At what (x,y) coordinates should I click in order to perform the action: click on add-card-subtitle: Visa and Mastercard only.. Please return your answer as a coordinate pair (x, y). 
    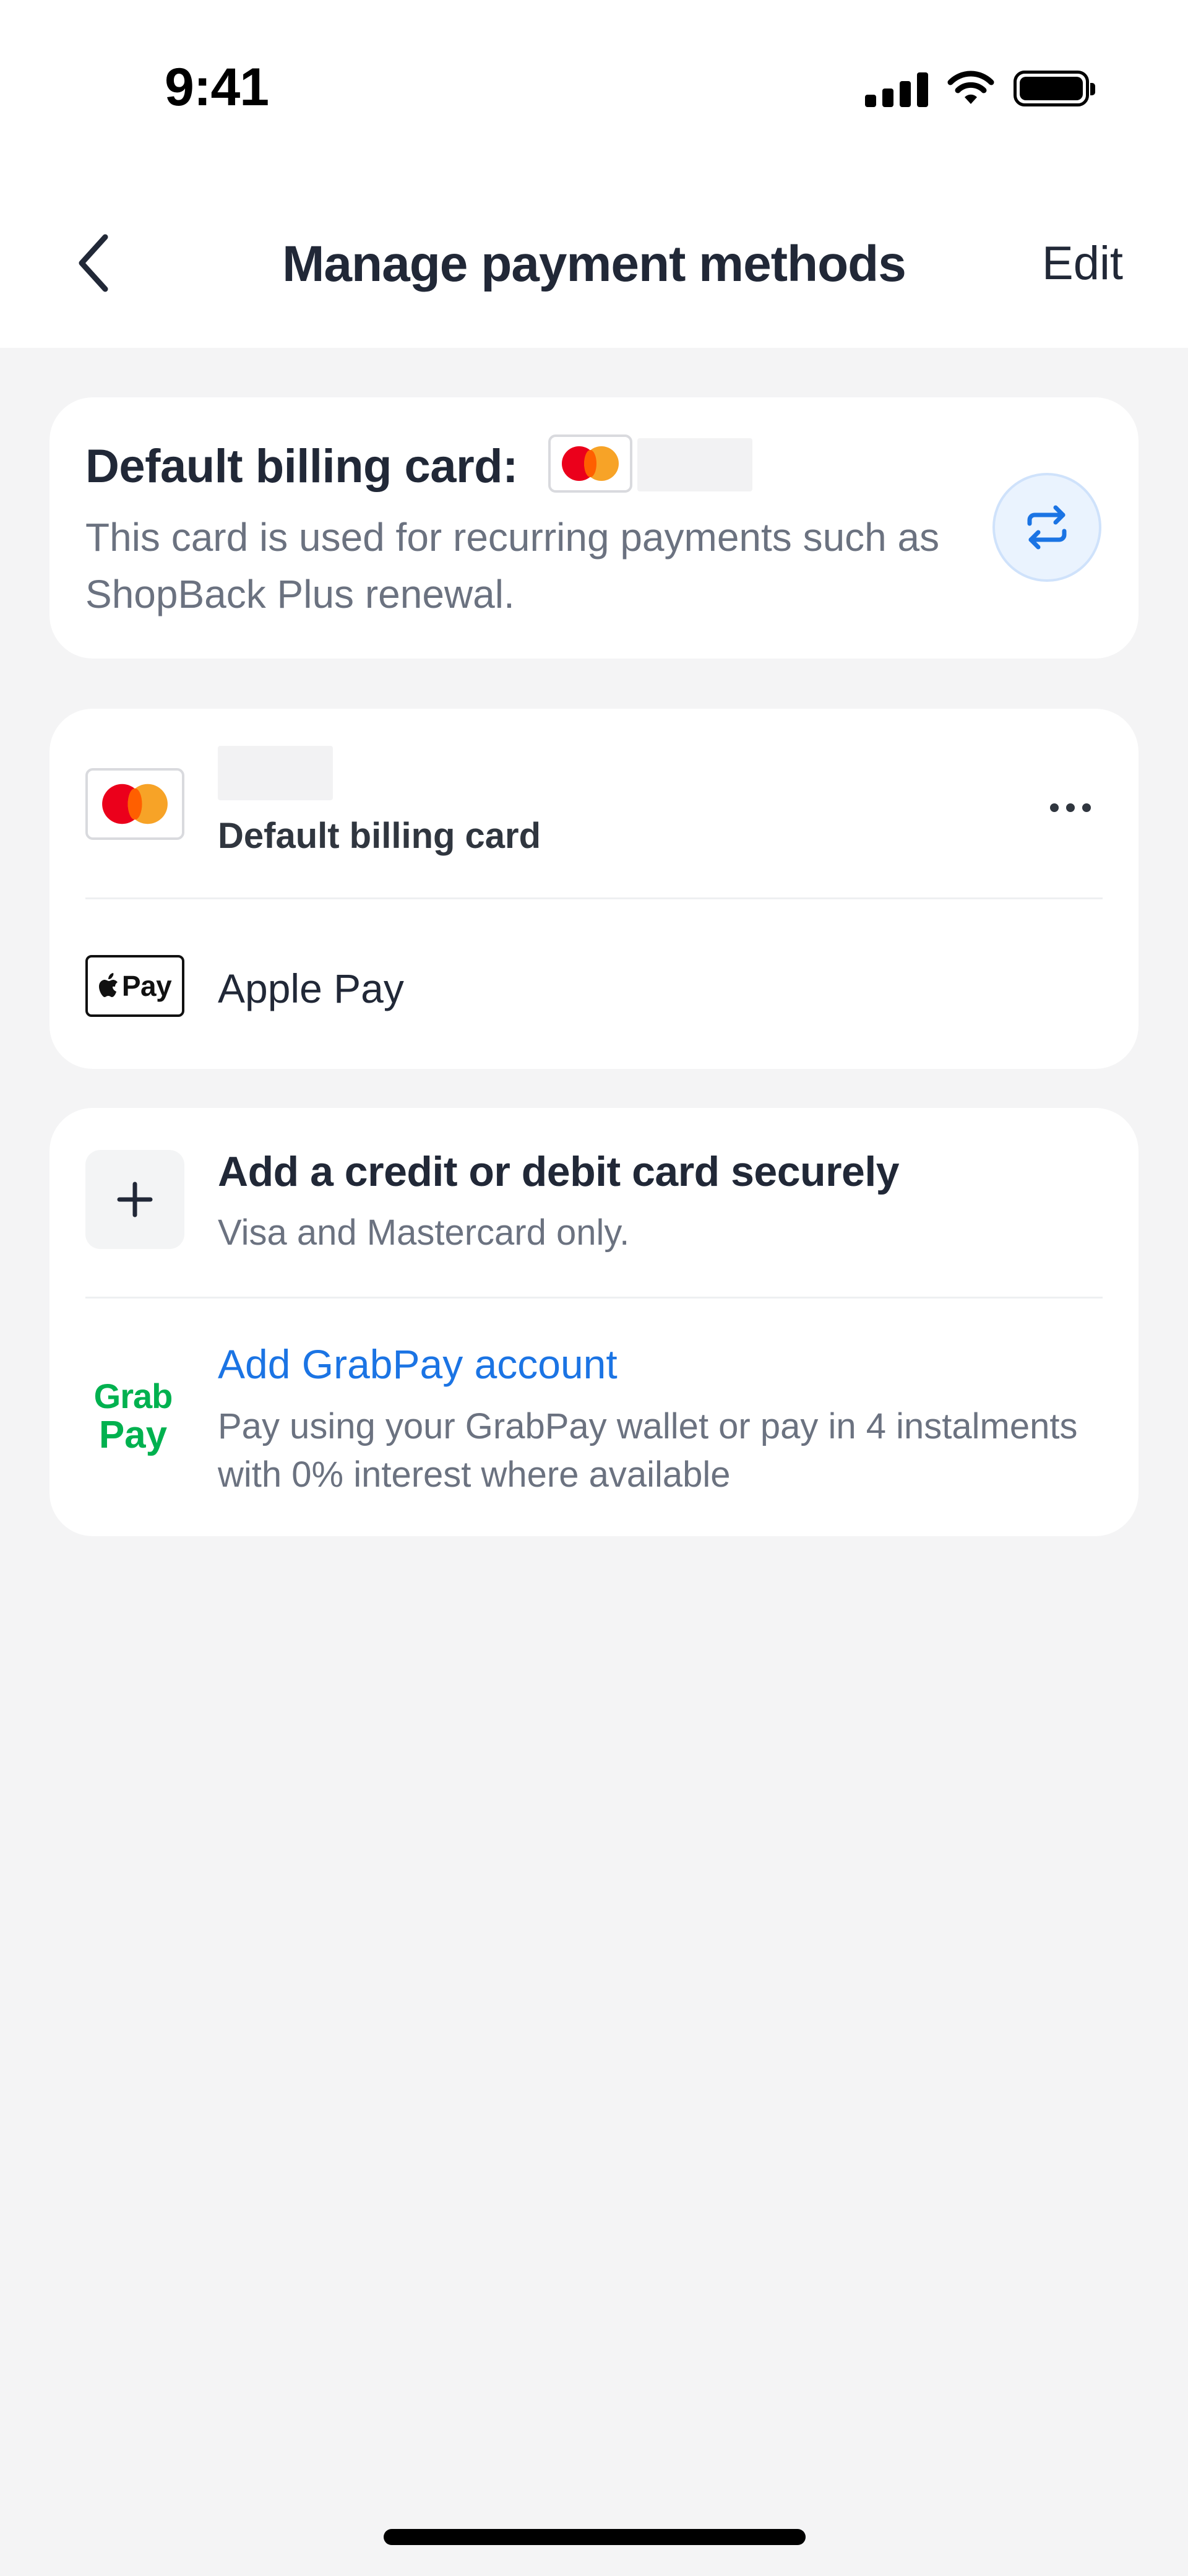
    Looking at the image, I should click on (424, 1232).